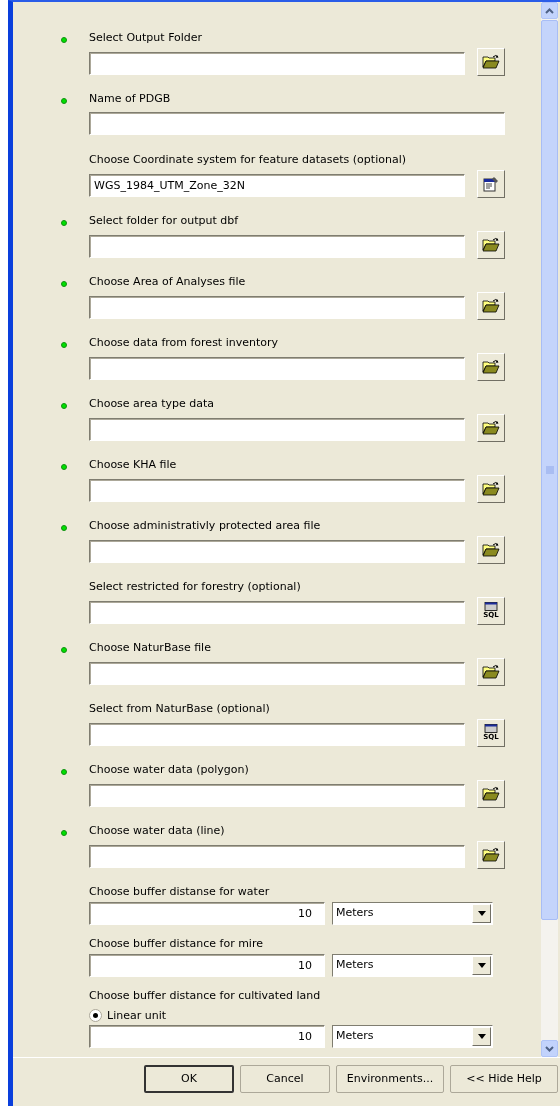 The width and height of the screenshot is (560, 1106). I want to click on field-label: Choose water data (line), so click(157, 830).